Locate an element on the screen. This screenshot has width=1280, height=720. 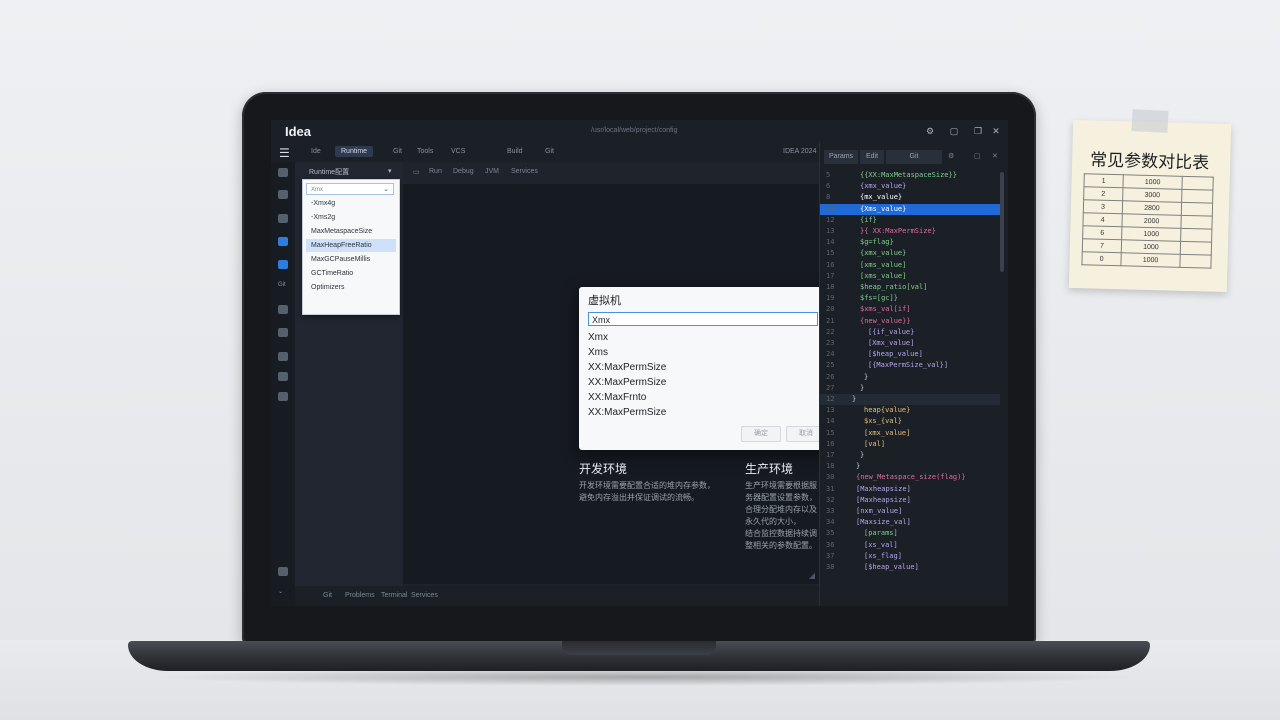
status-problems: Problems is located at coordinates (360, 595).